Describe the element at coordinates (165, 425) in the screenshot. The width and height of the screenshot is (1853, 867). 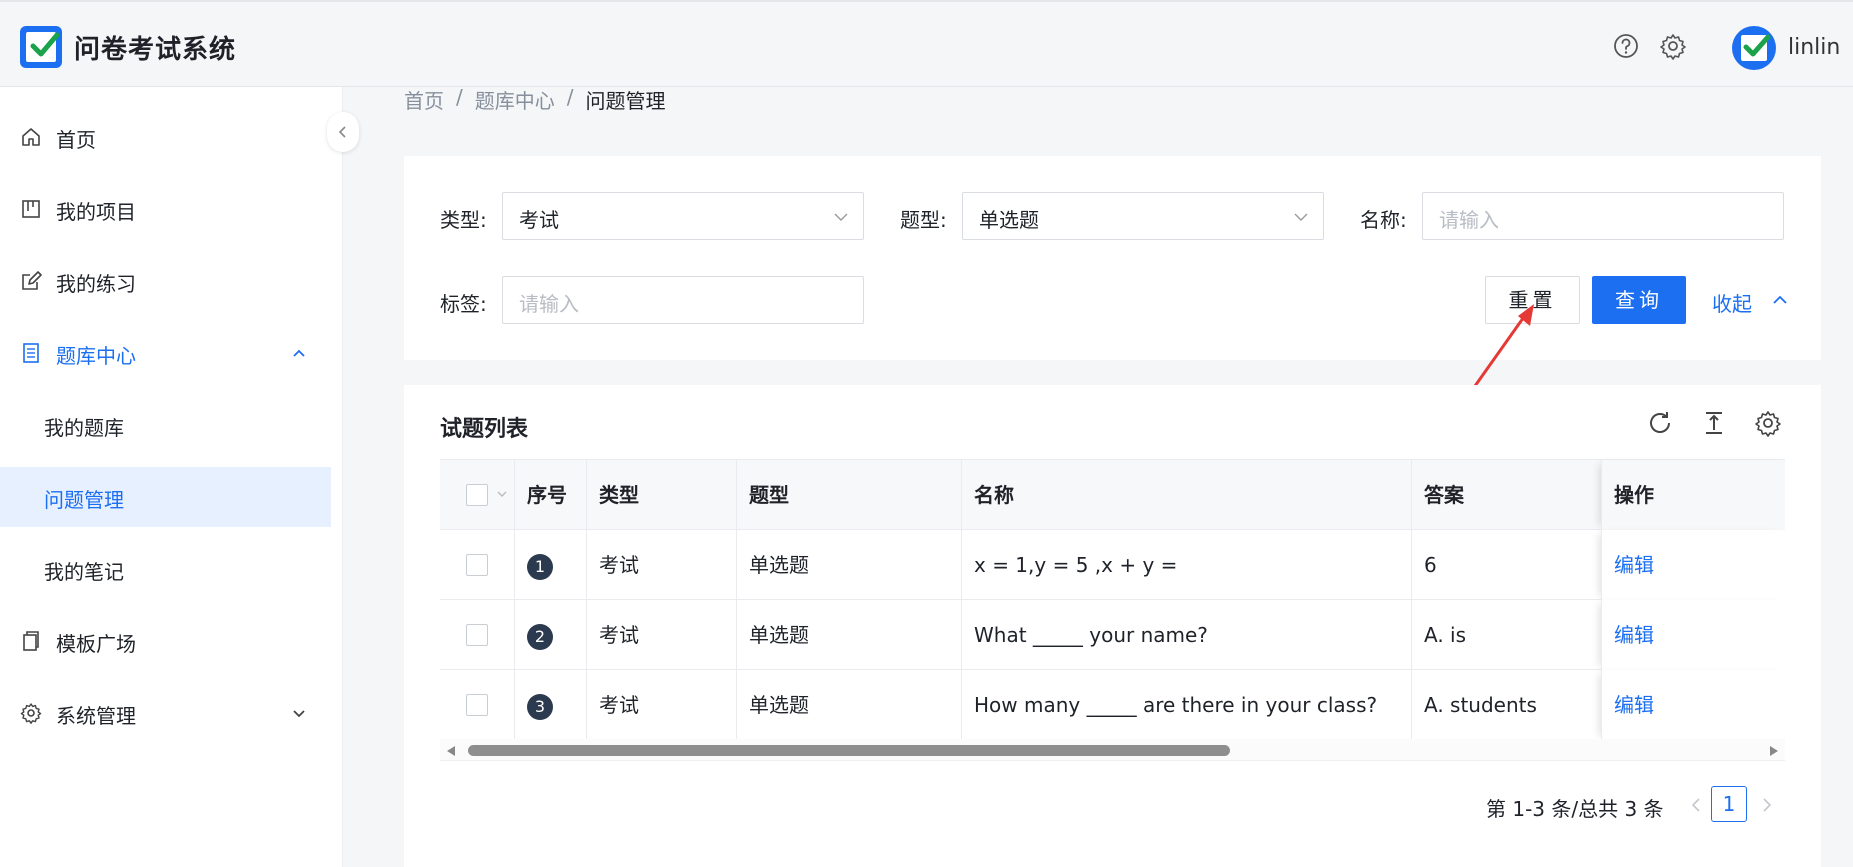
I see `sidebar-item-my-bank: 我的题库` at that location.